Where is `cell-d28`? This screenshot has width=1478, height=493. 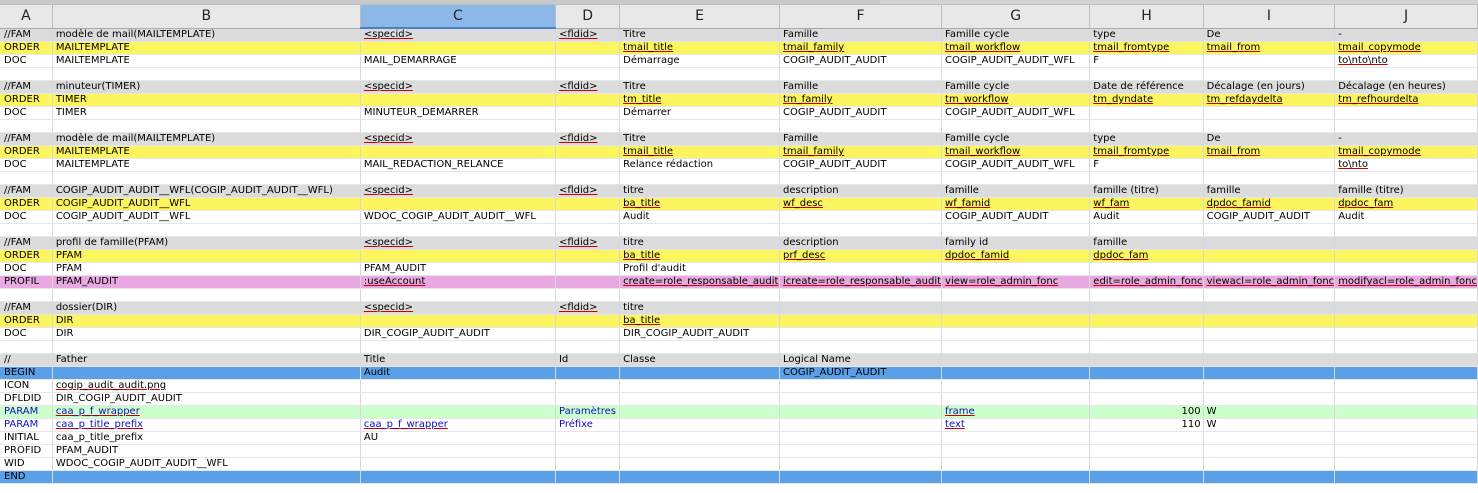
cell-d28 is located at coordinates (588, 386).